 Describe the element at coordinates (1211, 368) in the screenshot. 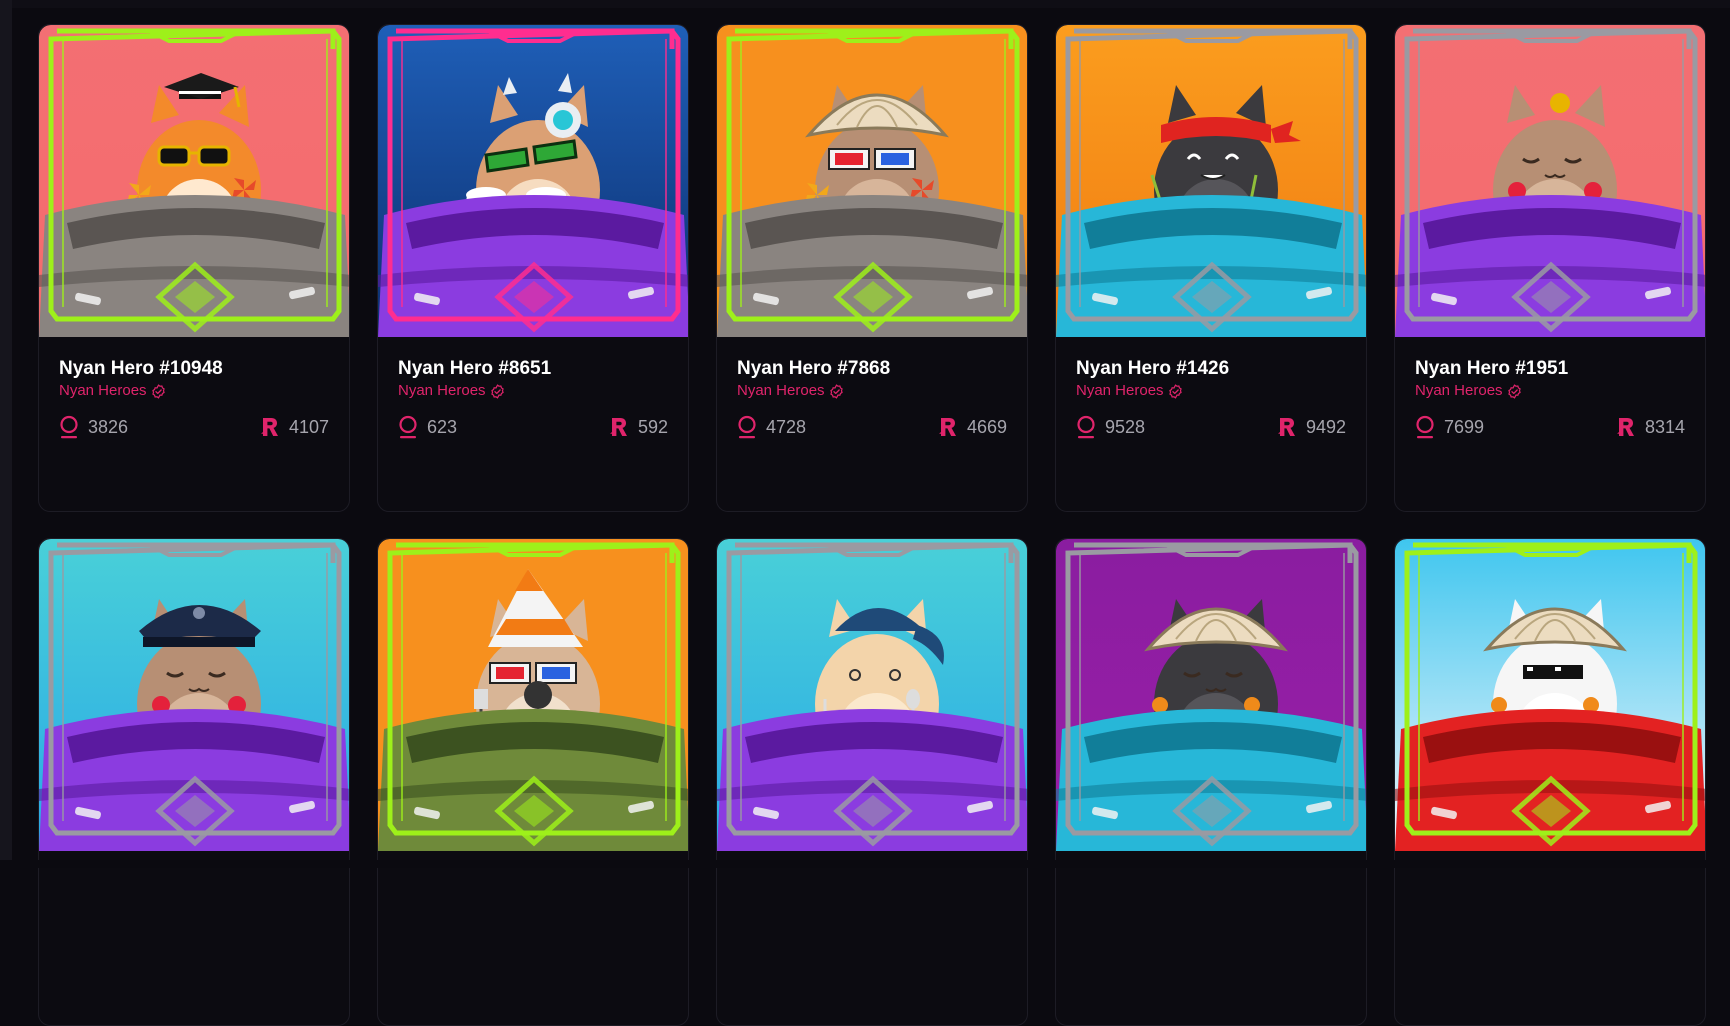

I see `nft-name: Nyan Hero #1426` at that location.